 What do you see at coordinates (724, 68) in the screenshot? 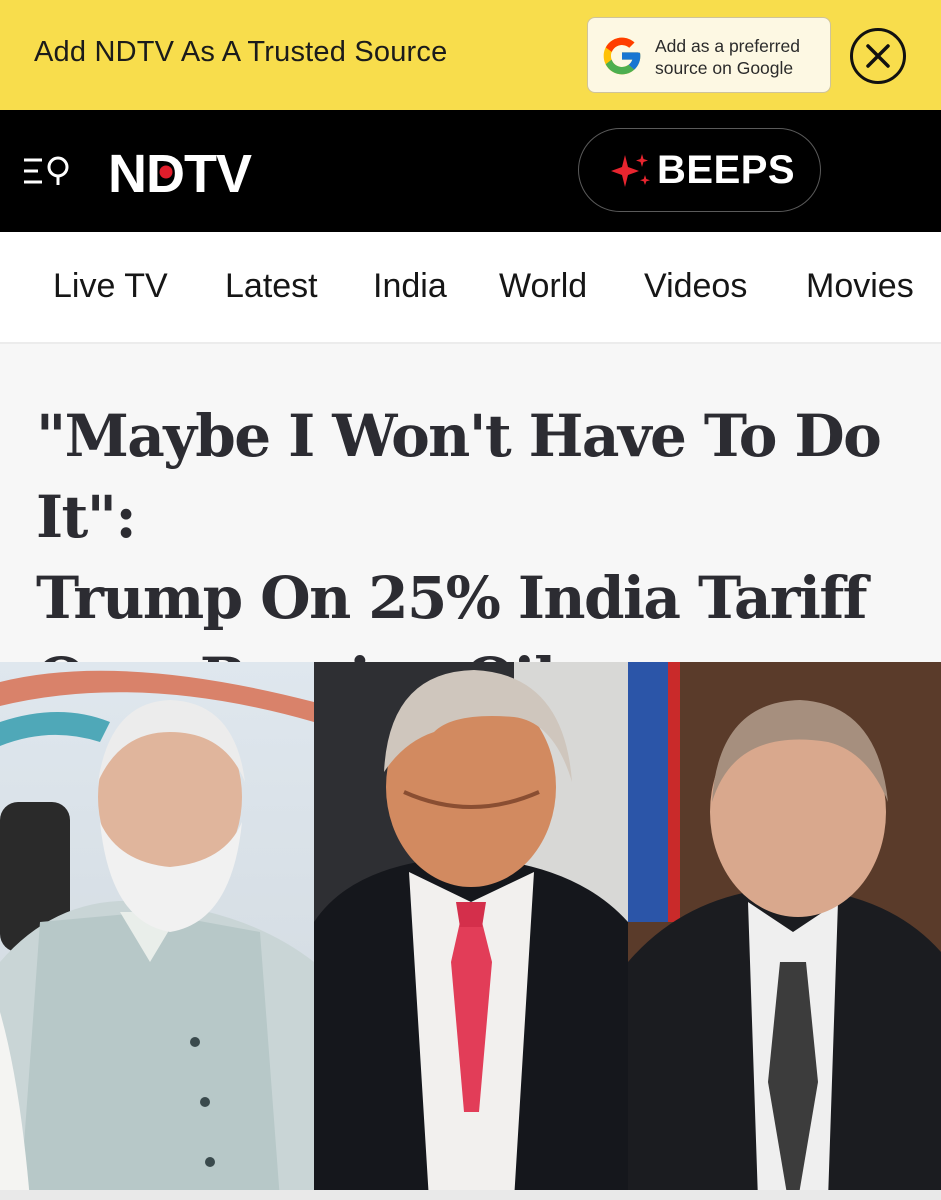
I see `google-button-line2: source on Google` at bounding box center [724, 68].